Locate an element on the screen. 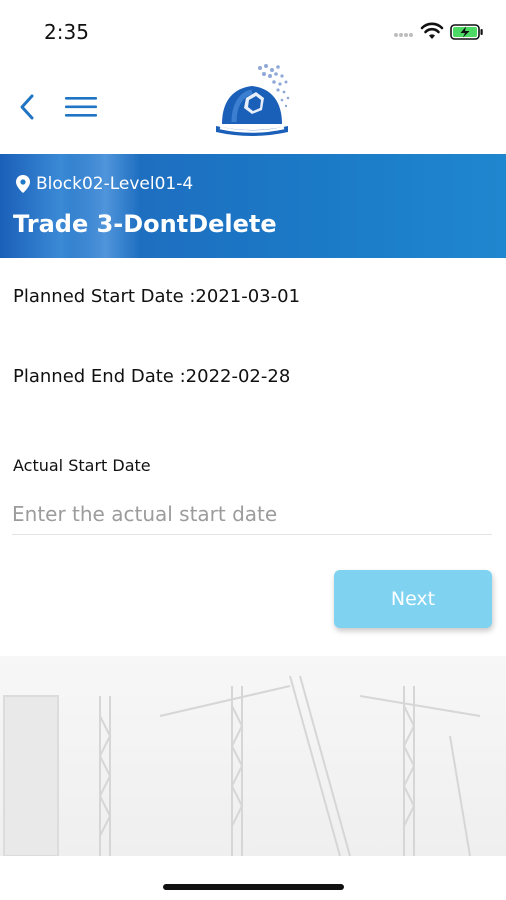 The width and height of the screenshot is (506, 900). status-time: 2:35 is located at coordinates (66, 32).